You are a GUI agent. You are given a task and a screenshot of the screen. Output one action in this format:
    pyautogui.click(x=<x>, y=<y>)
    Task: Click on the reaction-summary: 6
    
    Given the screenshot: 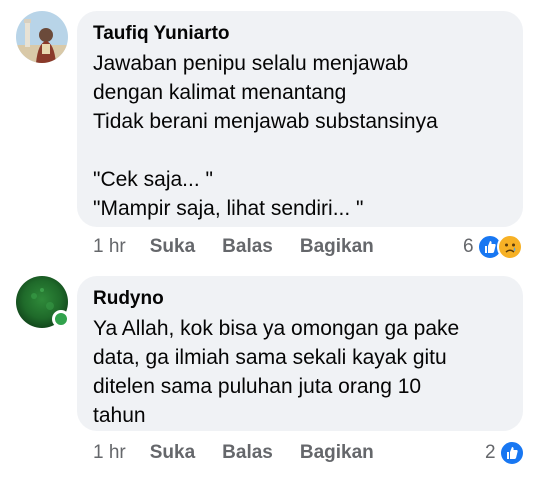 What is the action you would take?
    pyautogui.click(x=493, y=247)
    